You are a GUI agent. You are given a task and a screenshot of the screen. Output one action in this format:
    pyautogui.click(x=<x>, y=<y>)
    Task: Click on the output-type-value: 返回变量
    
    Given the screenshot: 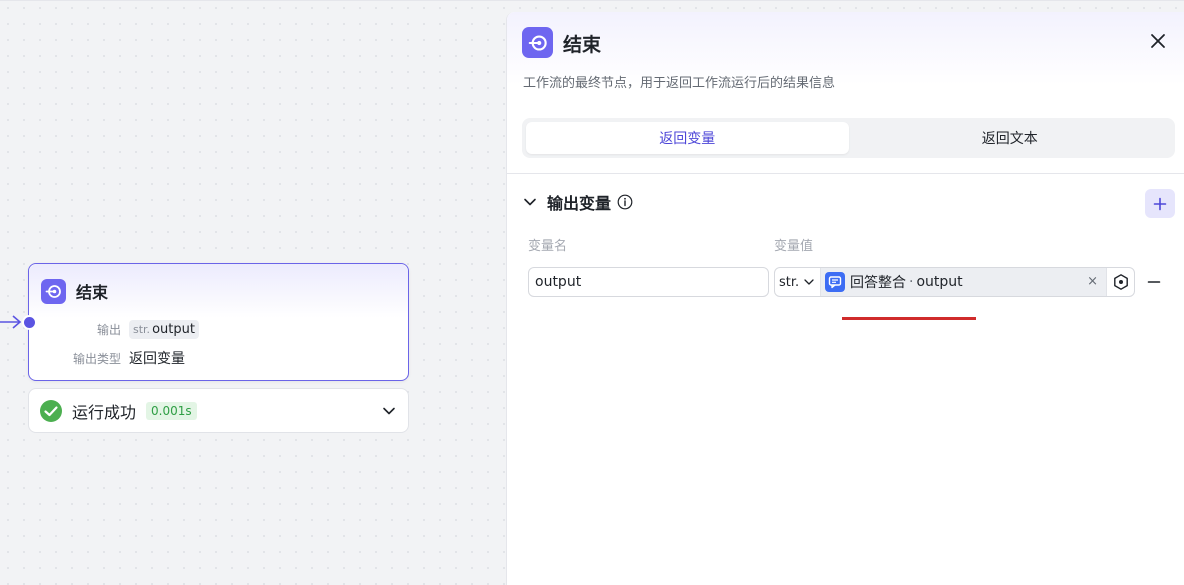 What is the action you would take?
    pyautogui.click(x=157, y=359)
    